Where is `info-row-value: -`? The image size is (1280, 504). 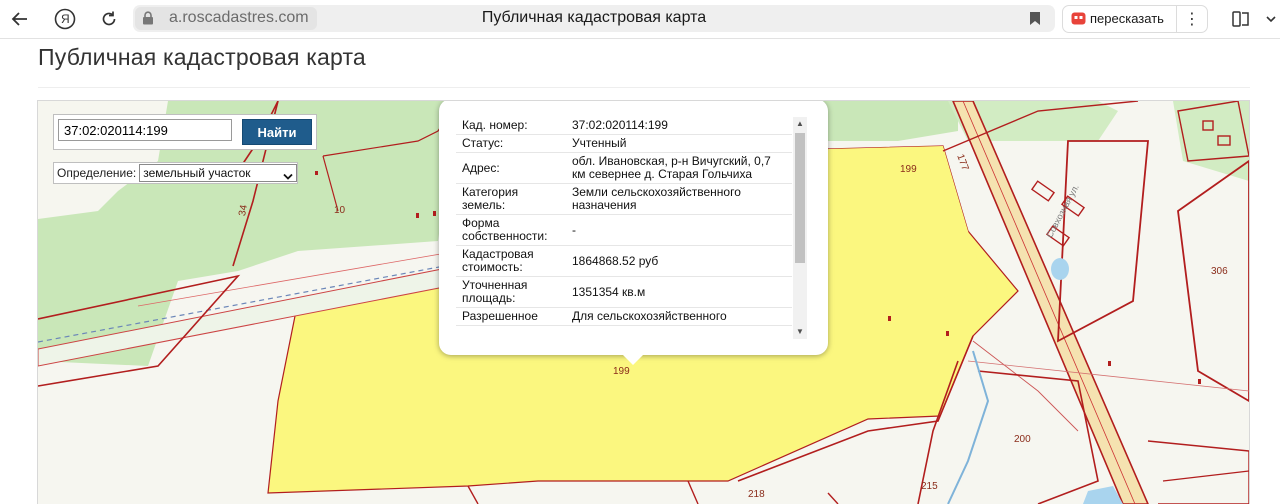
info-row-value: - is located at coordinates (679, 230).